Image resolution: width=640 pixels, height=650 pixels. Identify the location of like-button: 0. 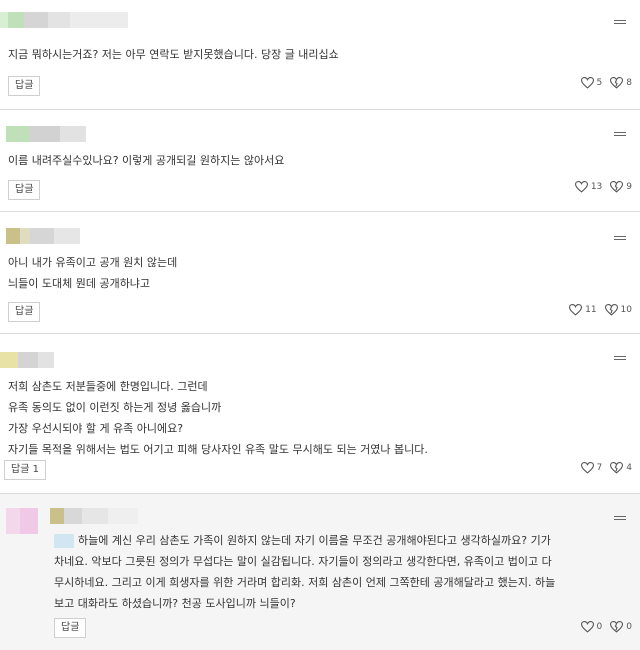
(591, 627).